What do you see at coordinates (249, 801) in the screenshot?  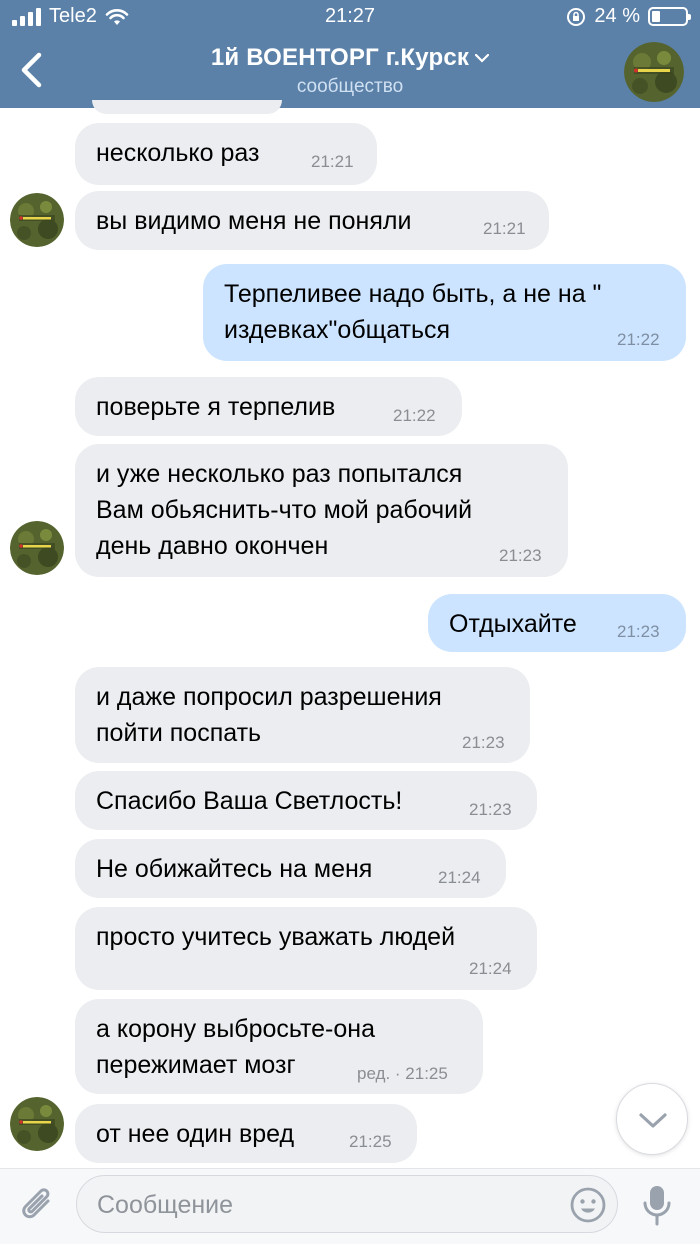 I see `message-text: Спасибо Ваша Светлость!` at bounding box center [249, 801].